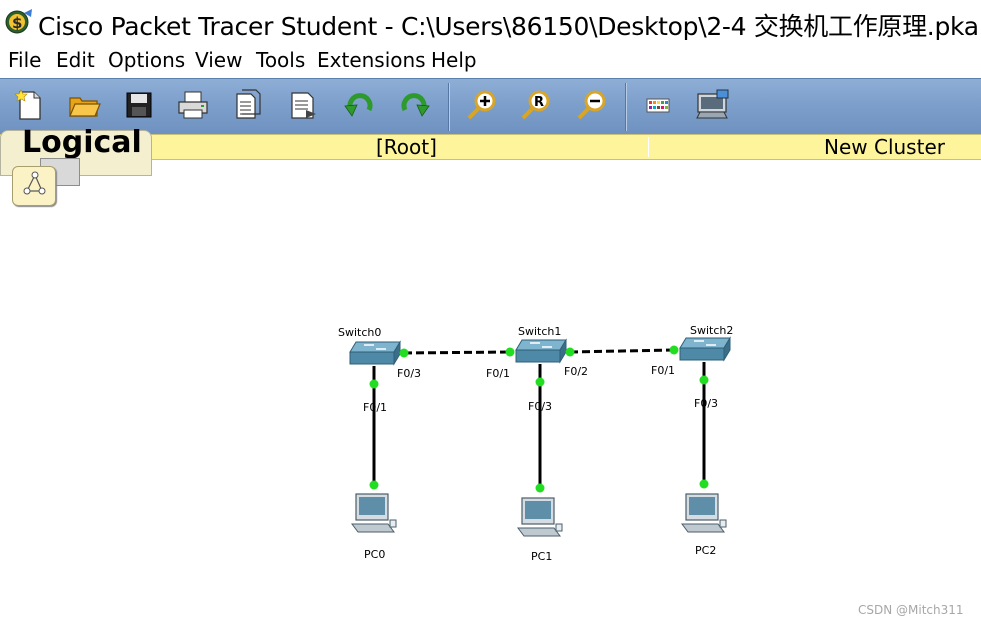  Describe the element at coordinates (406, 147) in the screenshot. I see `root-breadcrumb: [Root]` at that location.